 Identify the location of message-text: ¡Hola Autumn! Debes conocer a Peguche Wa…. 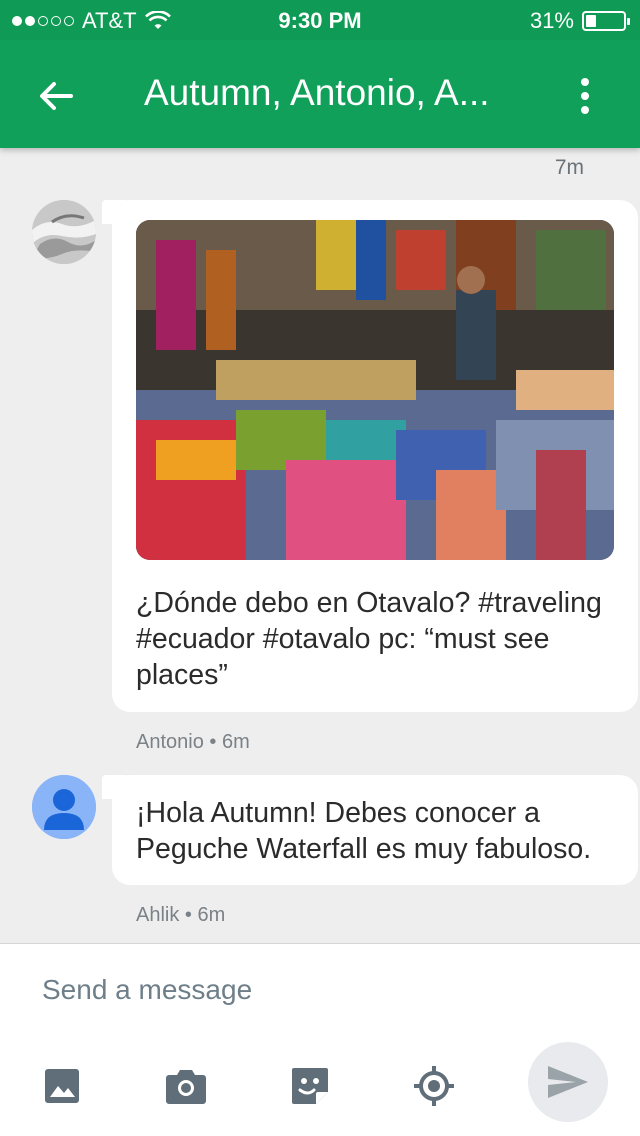
(364, 831).